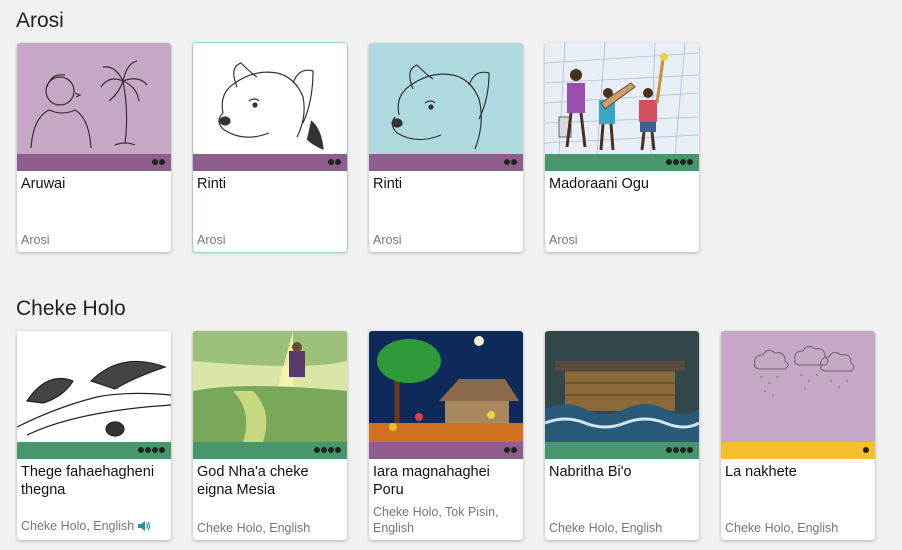 This screenshot has height=550, width=902. I want to click on book-card-la-nakhete: La nakhete Cheke Holo, English, so click(798, 435).